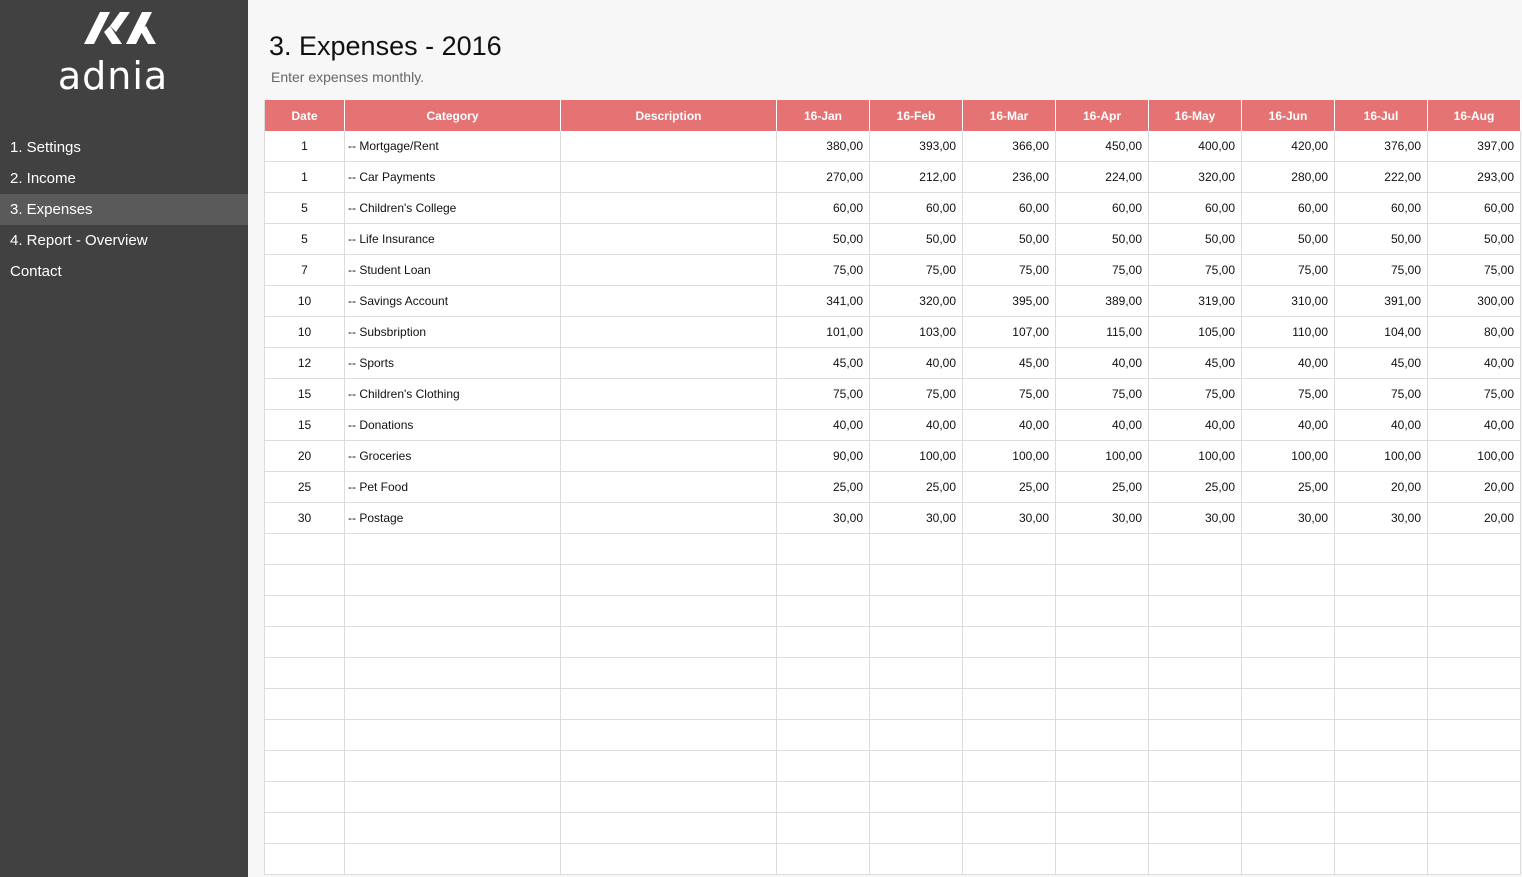 The image size is (1522, 877). Describe the element at coordinates (304, 456) in the screenshot. I see `date-cell: 20` at that location.